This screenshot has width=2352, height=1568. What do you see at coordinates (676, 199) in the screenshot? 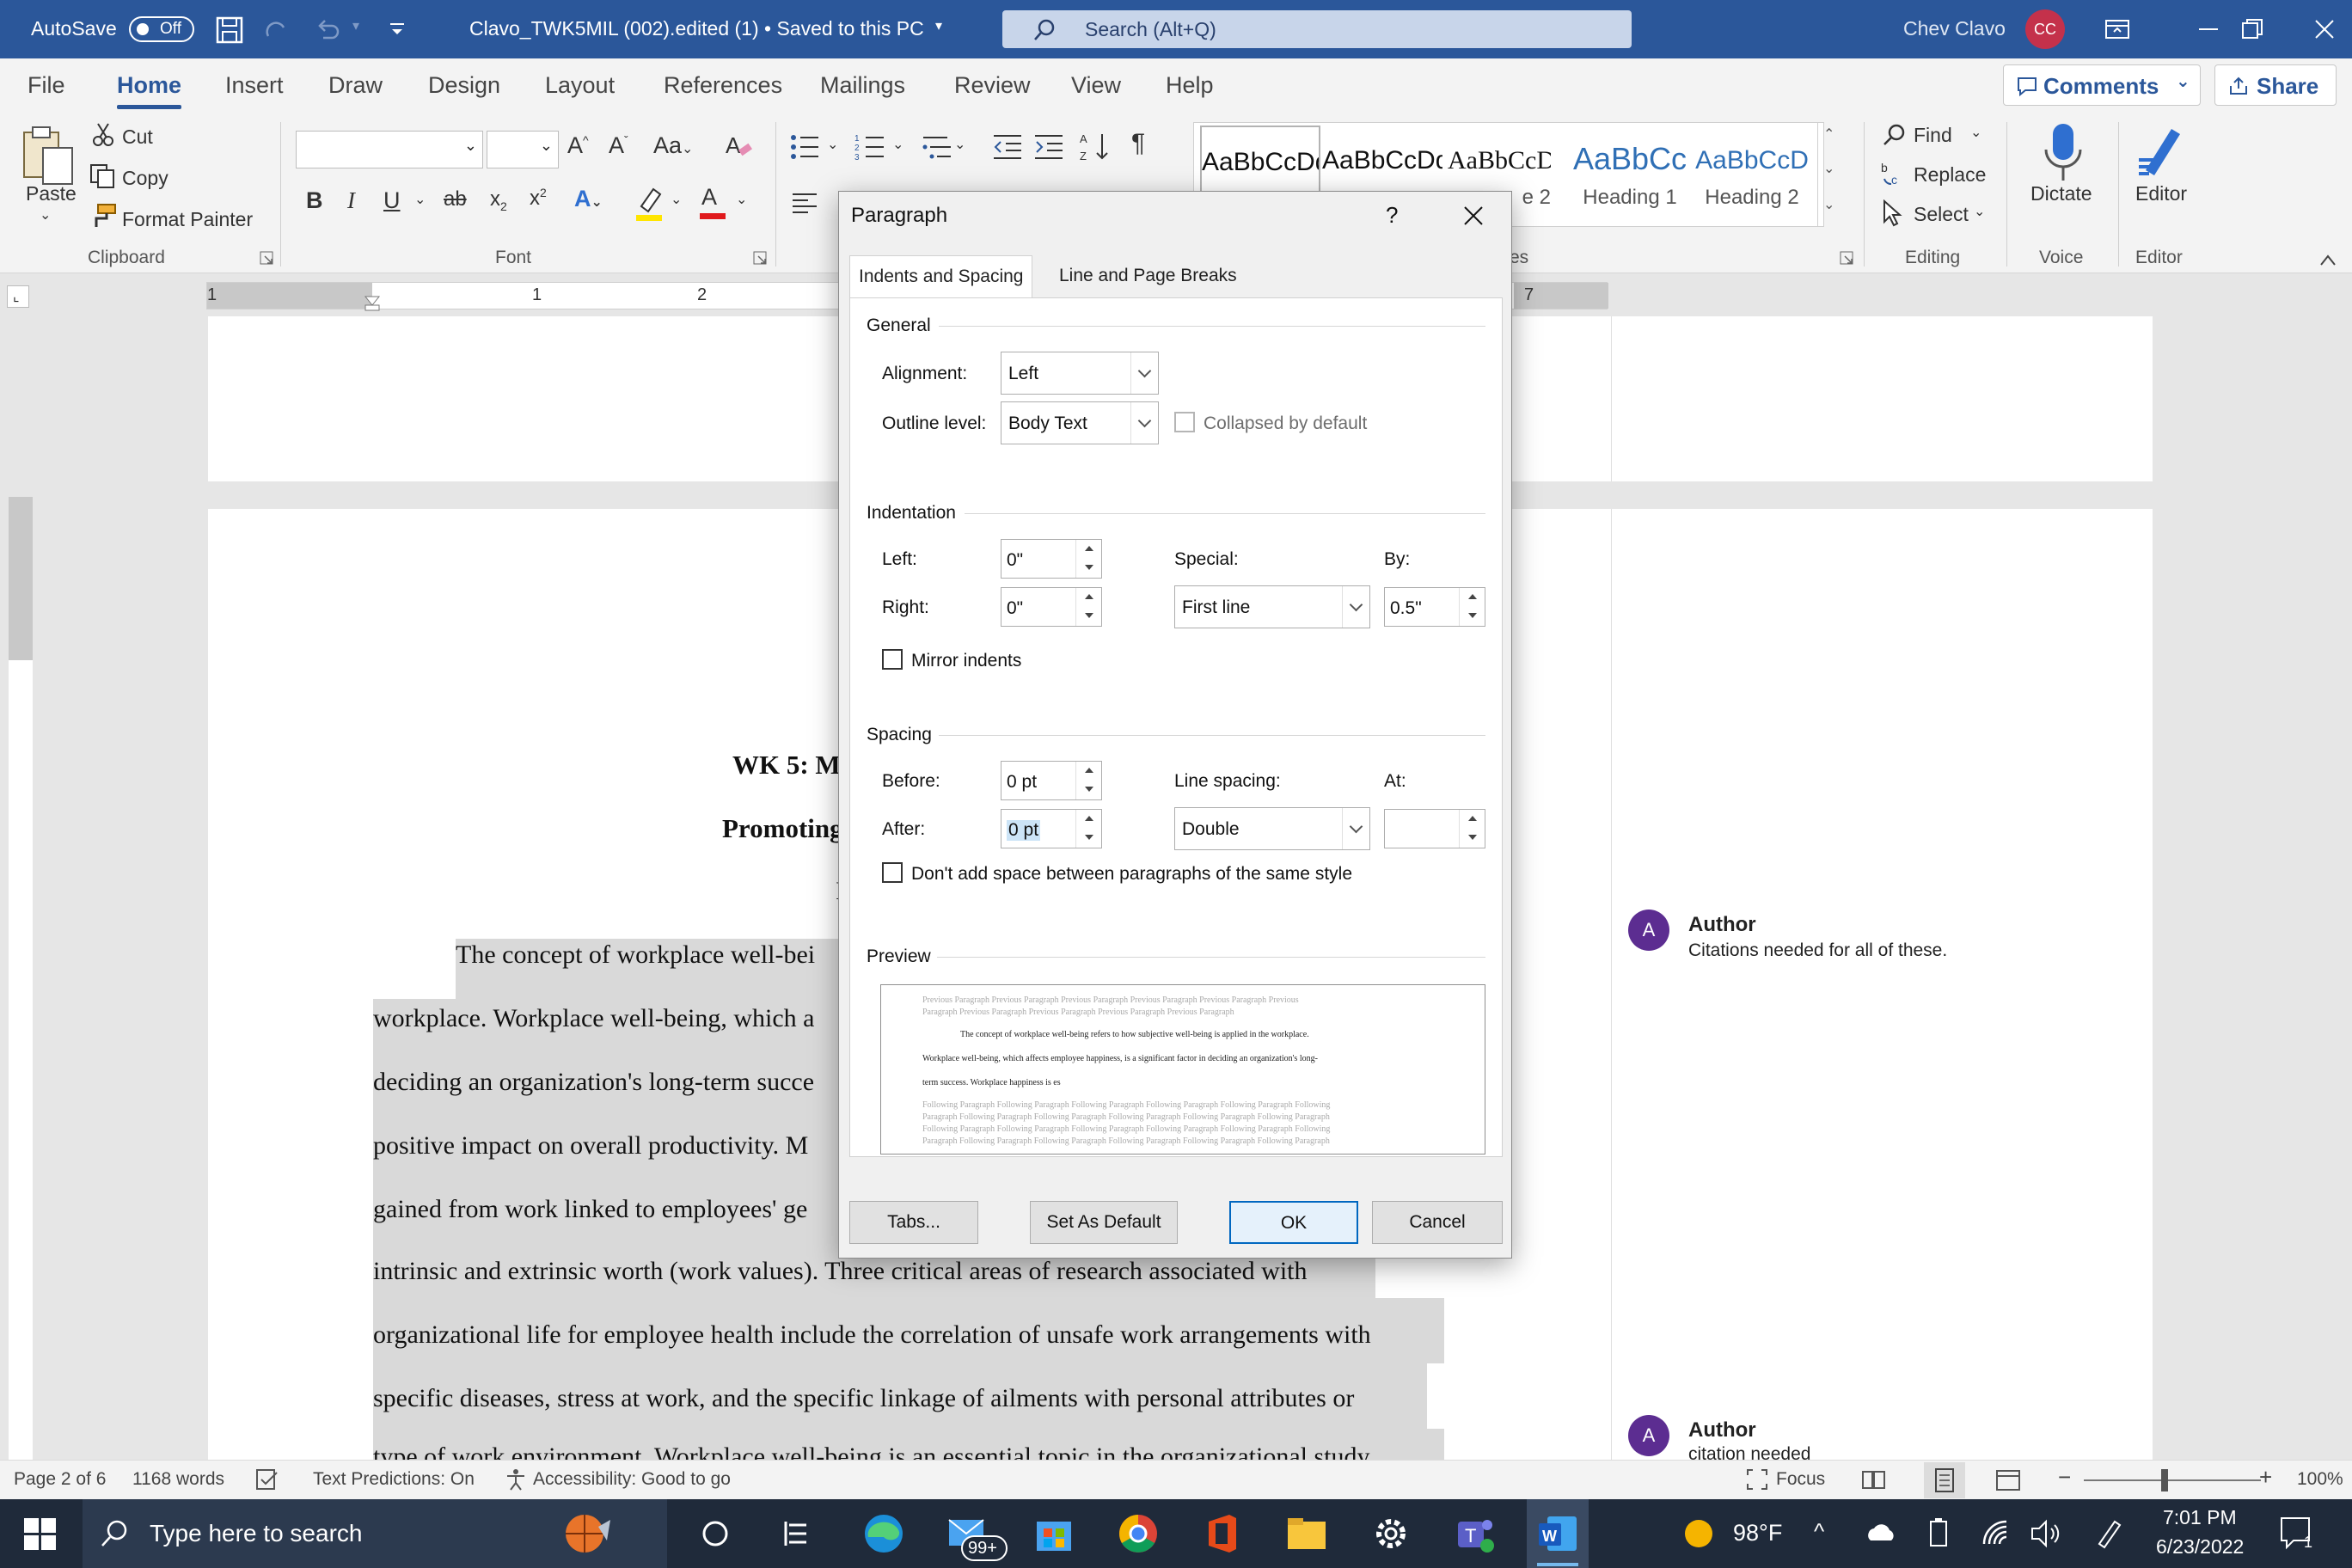
I see `highlight-dropdown-icon: ⌄` at bounding box center [676, 199].